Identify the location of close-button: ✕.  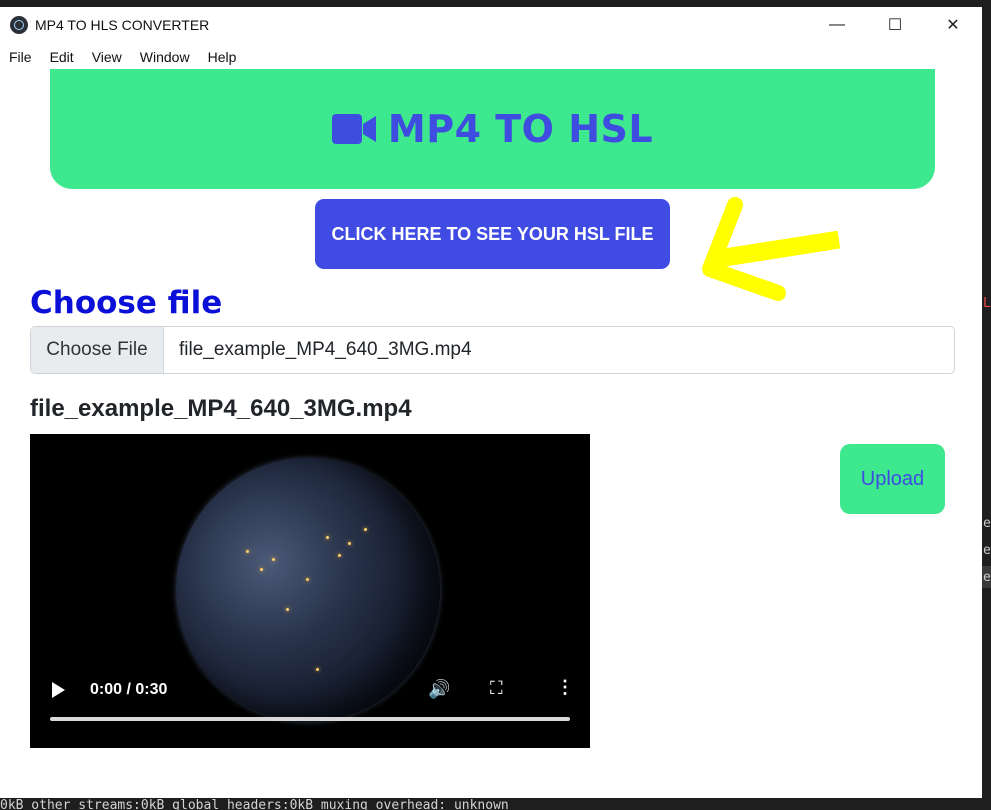
(953, 25).